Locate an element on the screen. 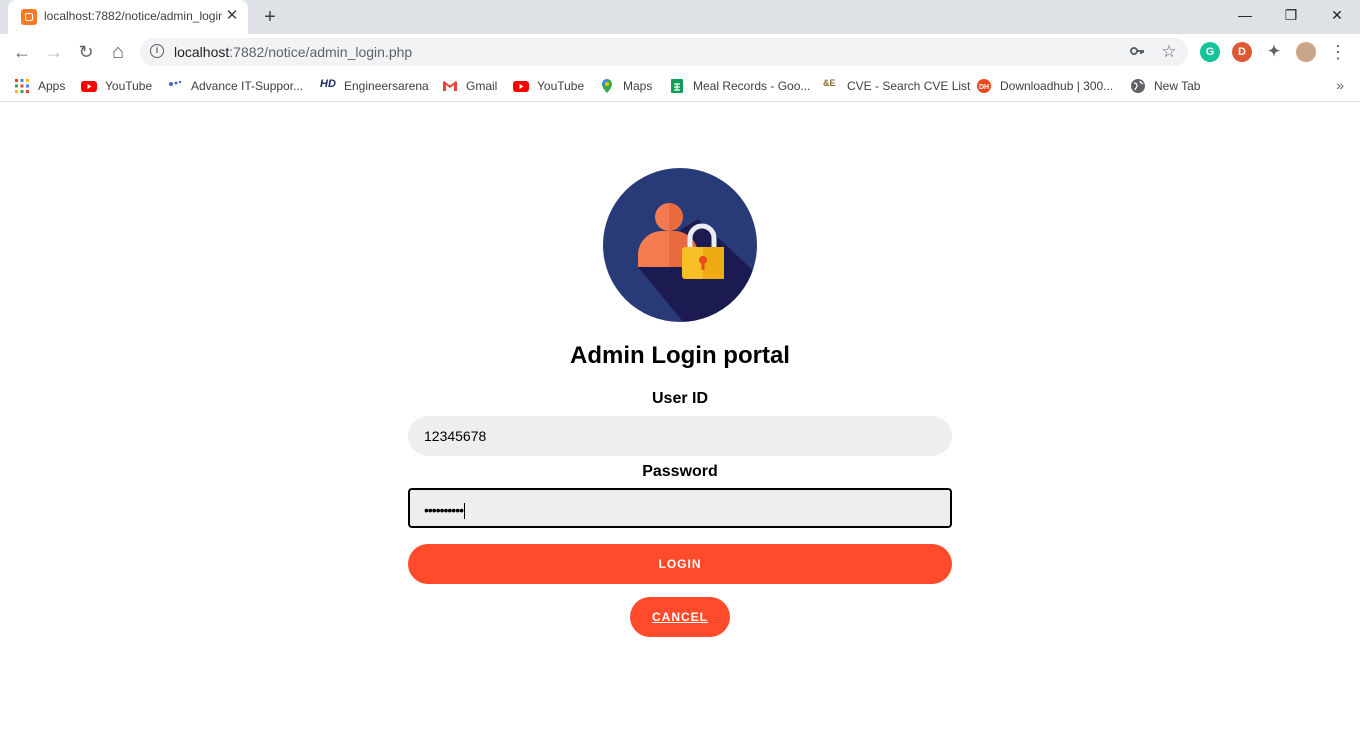 This screenshot has width=1360, height=738. profile-avatar is located at coordinates (1306, 52).